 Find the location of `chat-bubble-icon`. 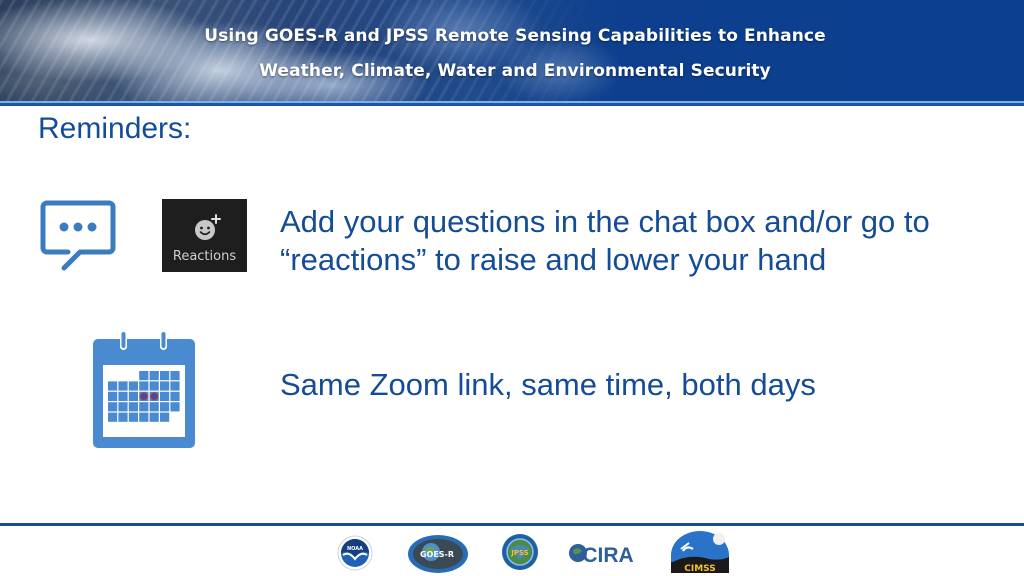

chat-bubble-icon is located at coordinates (78, 235).